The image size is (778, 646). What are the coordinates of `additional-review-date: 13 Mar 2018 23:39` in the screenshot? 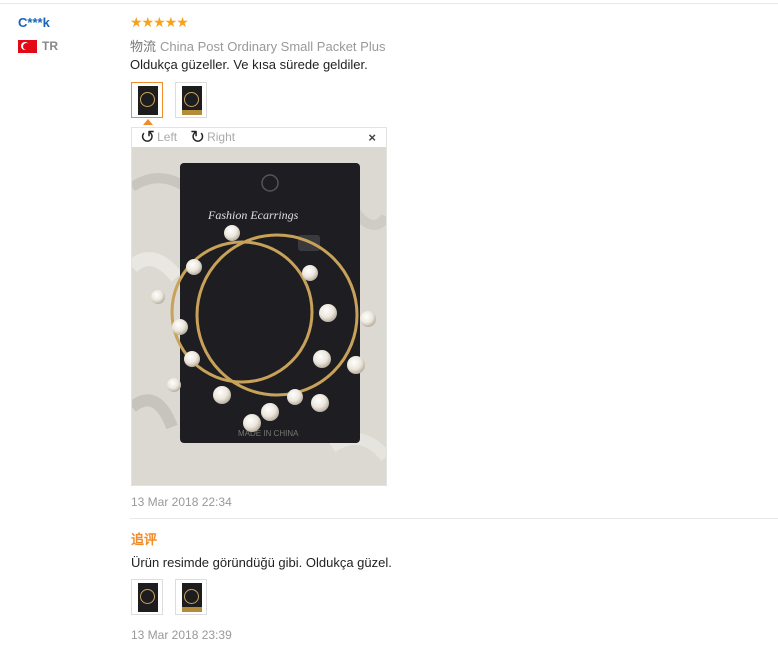 It's located at (181, 635).